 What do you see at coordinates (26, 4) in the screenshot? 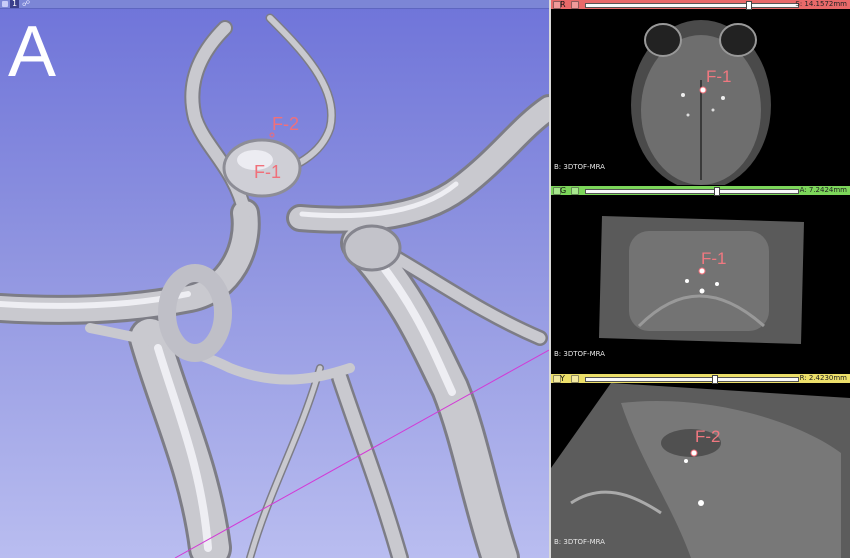
I see `link-icon: ☍` at bounding box center [26, 4].